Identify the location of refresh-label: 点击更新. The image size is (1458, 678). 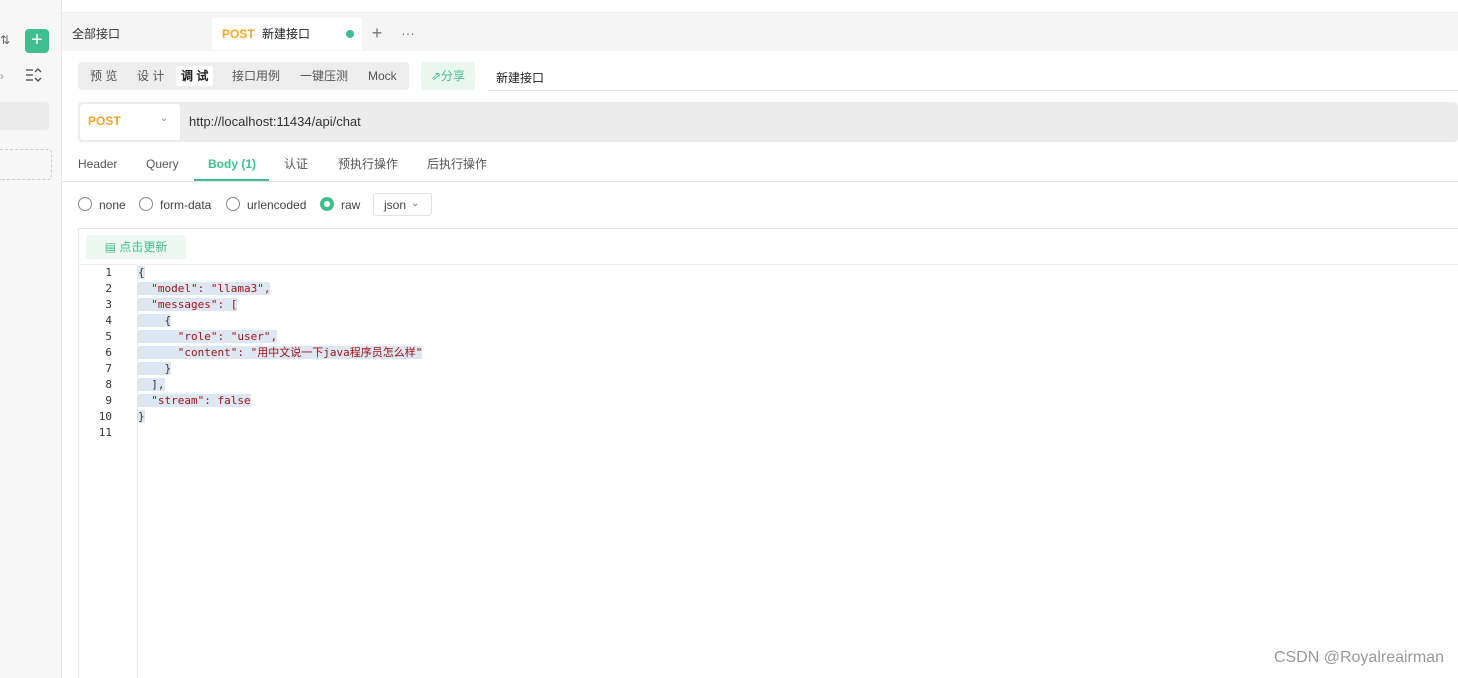
(143, 247).